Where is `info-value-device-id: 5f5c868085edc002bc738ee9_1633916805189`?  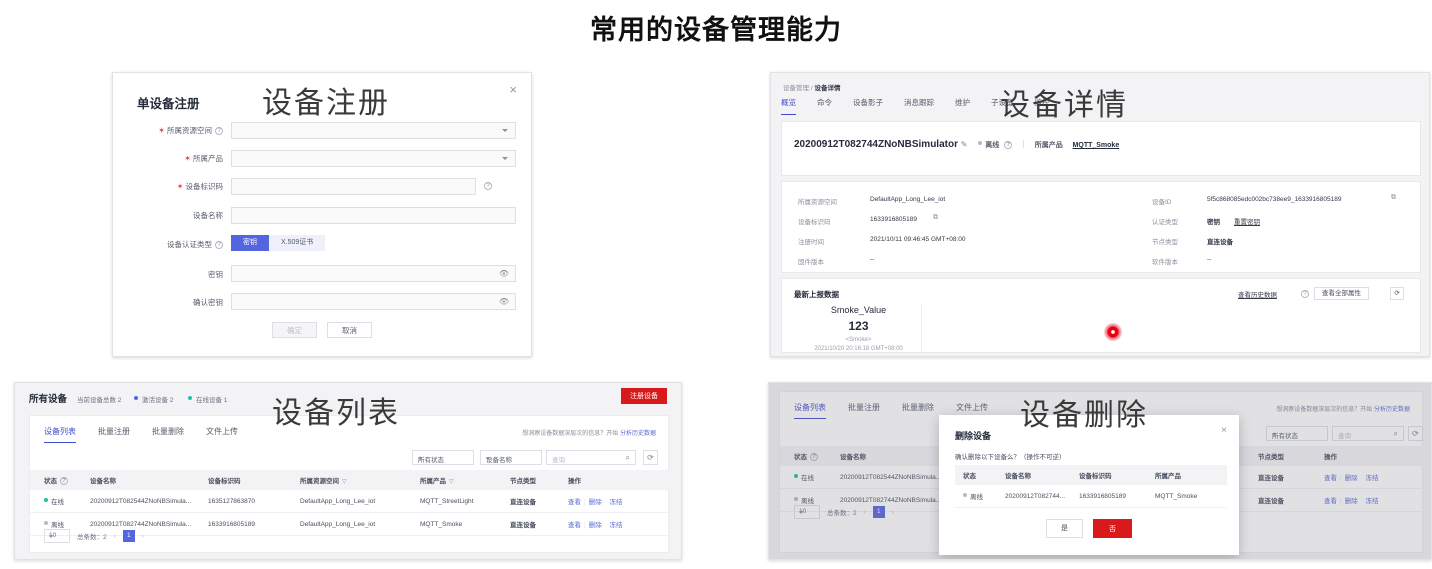 info-value-device-id: 5f5c868085edc002bc738ee9_1633916805189 is located at coordinates (1274, 199).